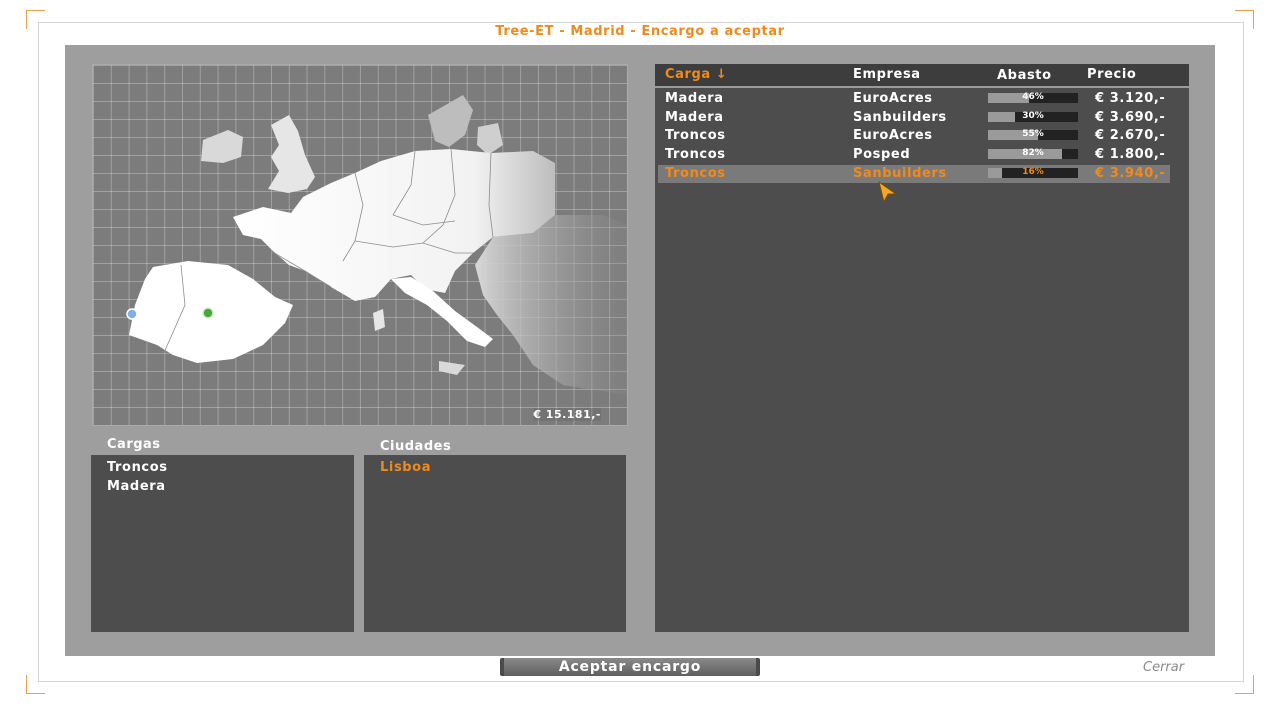 This screenshot has height=720, width=1280. Describe the element at coordinates (1024, 75) in the screenshot. I see `column-header-abasto: Abasto` at that location.